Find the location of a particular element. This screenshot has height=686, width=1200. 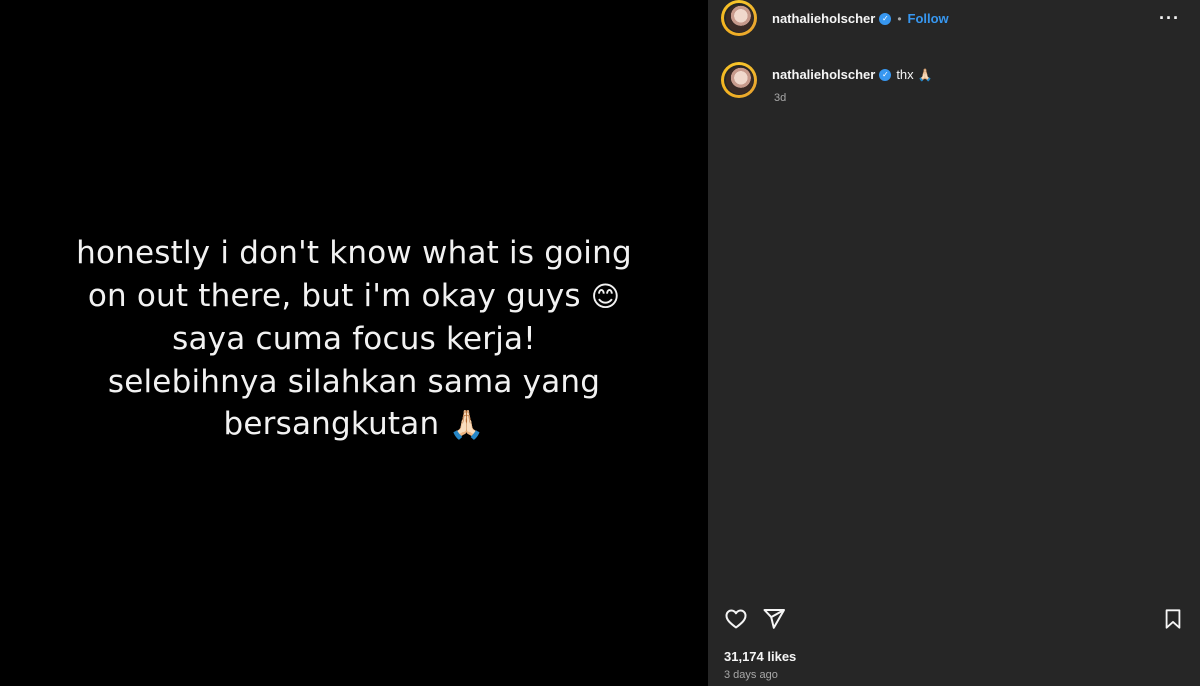

post-actions is located at coordinates (761, 619).